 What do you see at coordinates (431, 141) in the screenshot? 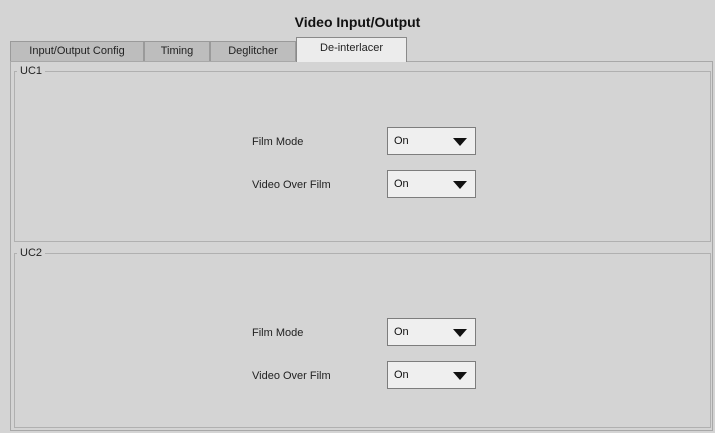
I see `uc1-film-mode-select: On` at bounding box center [431, 141].